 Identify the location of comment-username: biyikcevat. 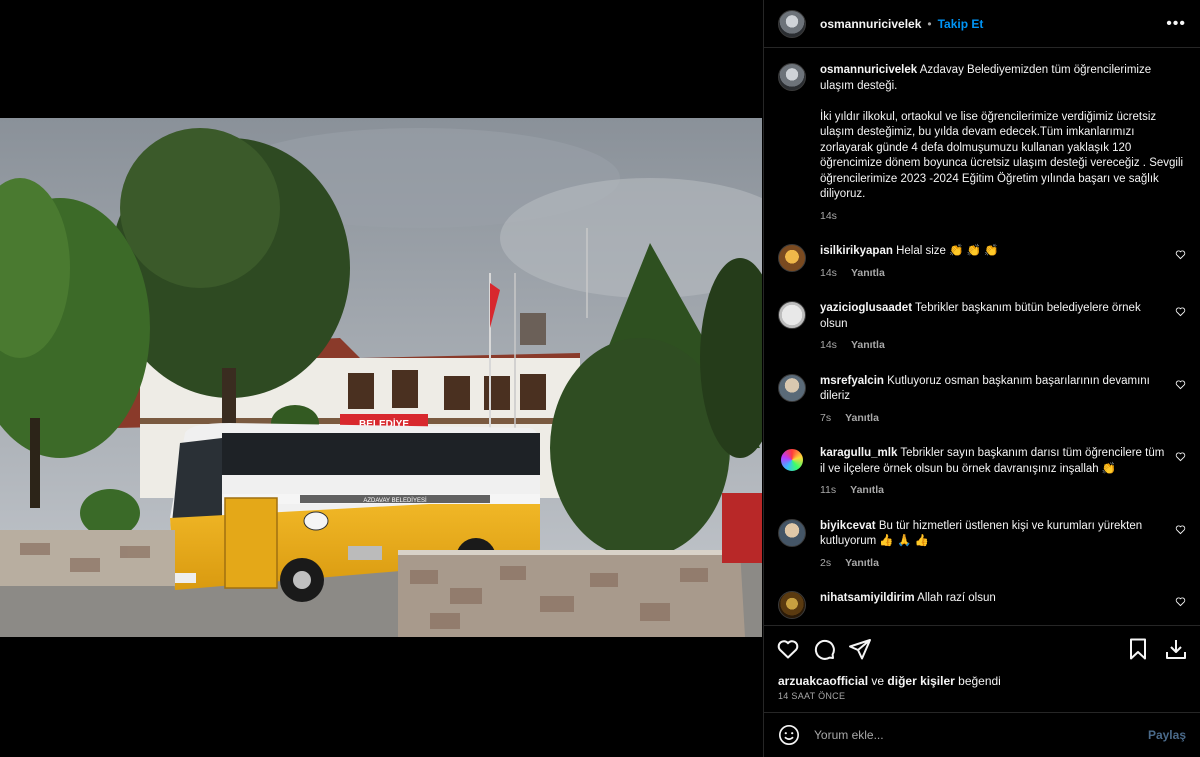
(848, 526).